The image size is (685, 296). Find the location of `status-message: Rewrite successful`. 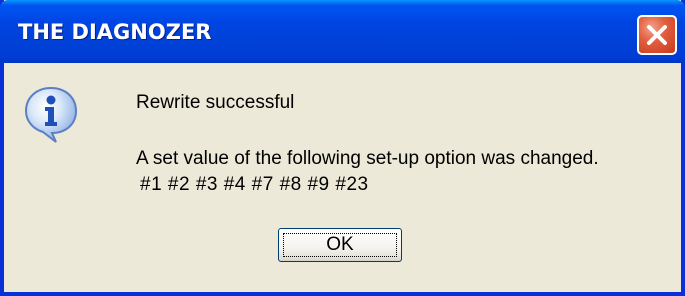

status-message: Rewrite successful is located at coordinates (215, 102).